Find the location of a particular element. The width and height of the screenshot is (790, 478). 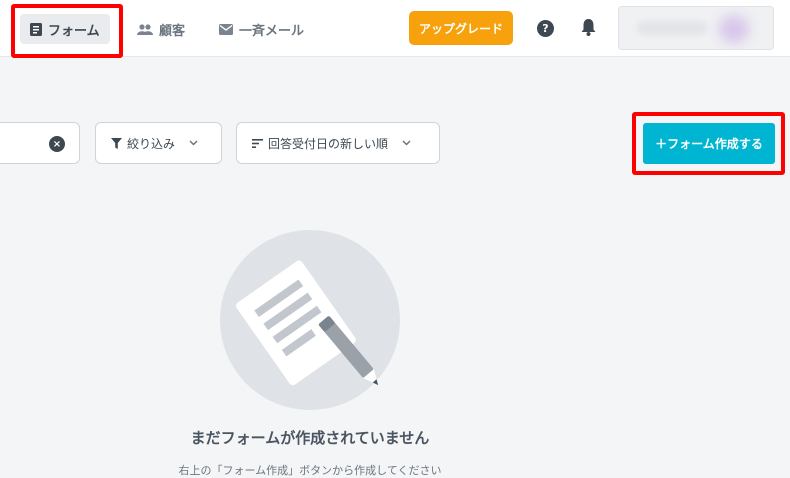

empty-form-illustration is located at coordinates (310, 320).